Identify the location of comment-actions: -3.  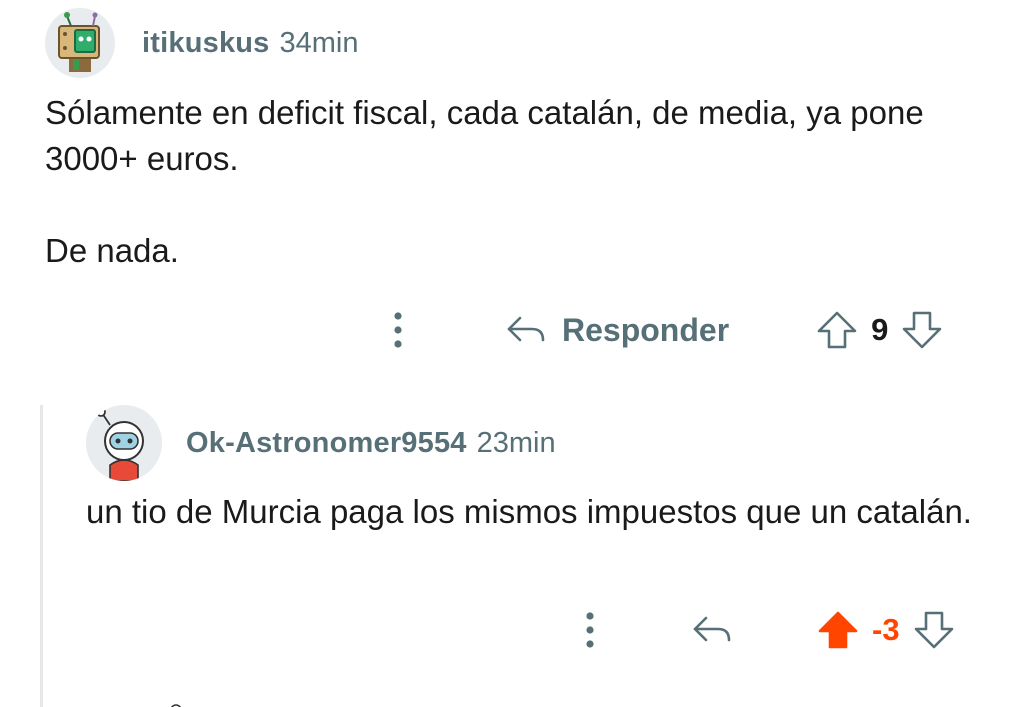
(763, 630).